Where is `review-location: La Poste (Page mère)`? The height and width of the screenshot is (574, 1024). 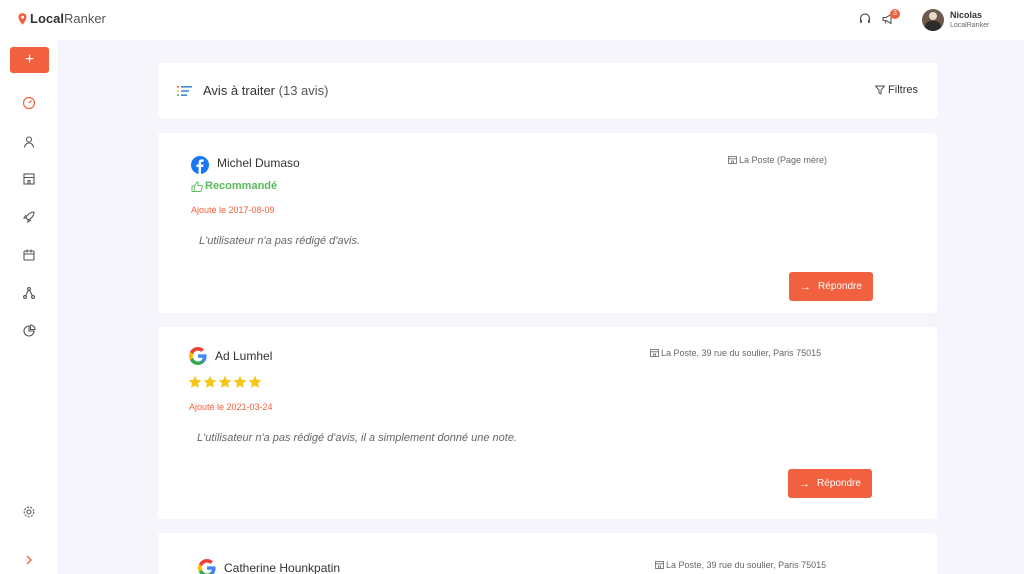
review-location: La Poste (Page mère) is located at coordinates (777, 160).